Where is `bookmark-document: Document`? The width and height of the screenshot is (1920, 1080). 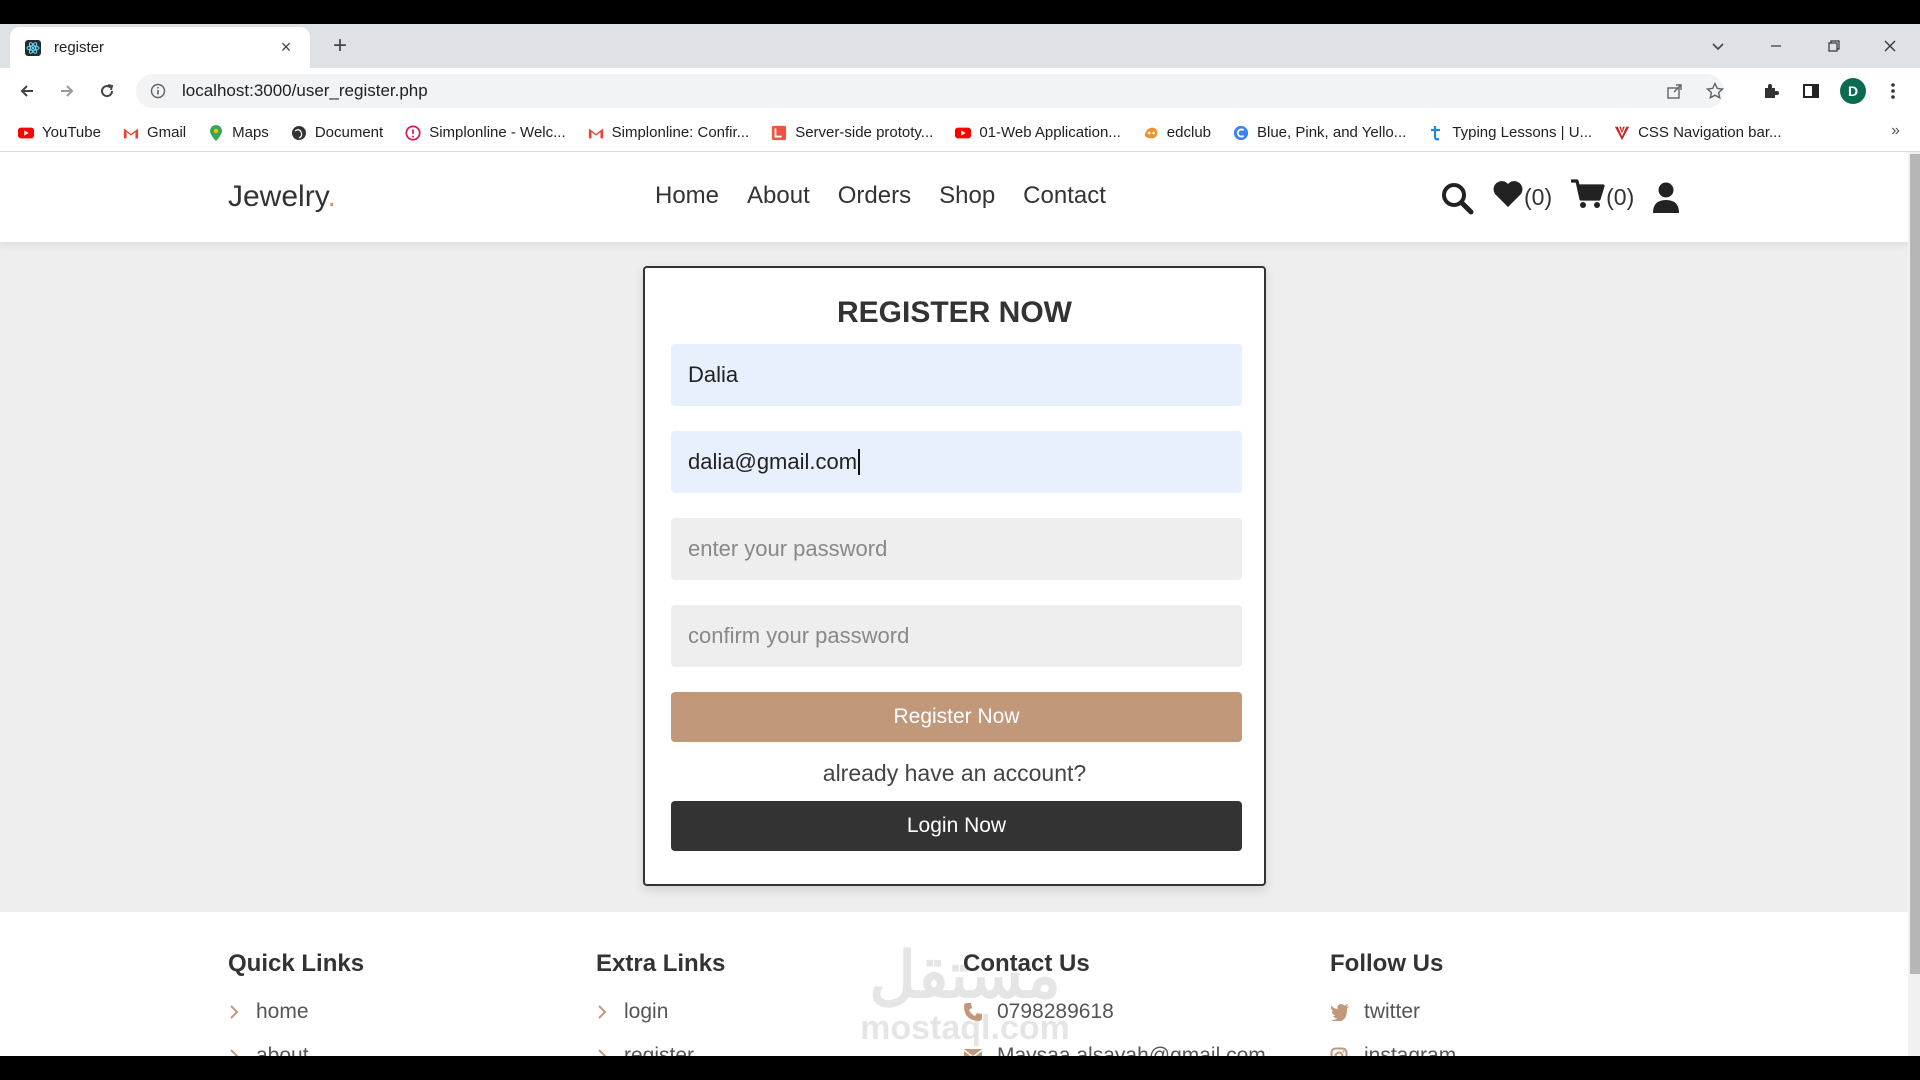 bookmark-document: Document is located at coordinates (337, 132).